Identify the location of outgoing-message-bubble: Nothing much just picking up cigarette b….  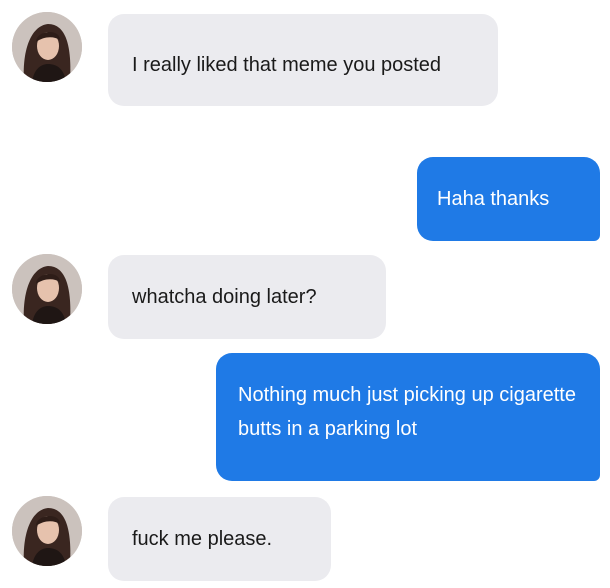
(408, 417).